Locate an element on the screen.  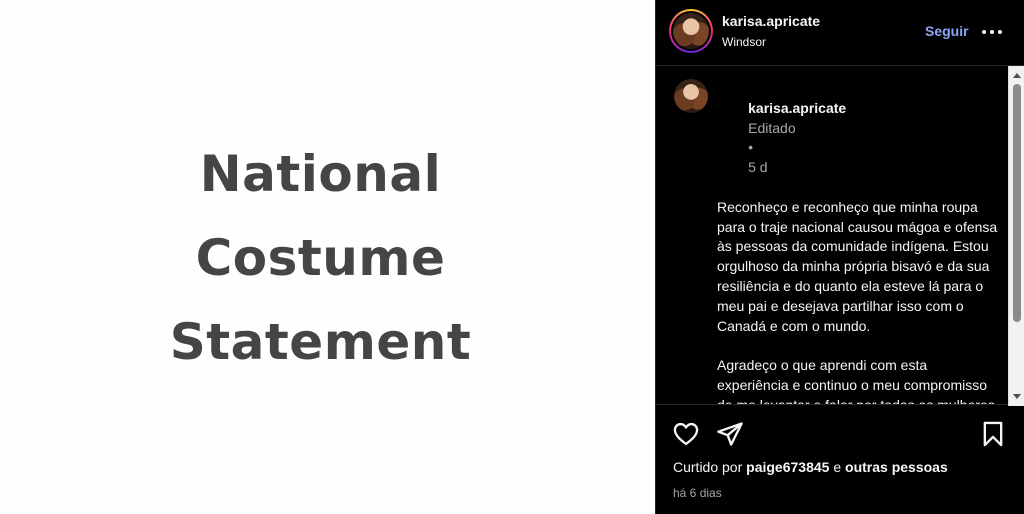
headline-line-2: Costume is located at coordinates (320, 258).